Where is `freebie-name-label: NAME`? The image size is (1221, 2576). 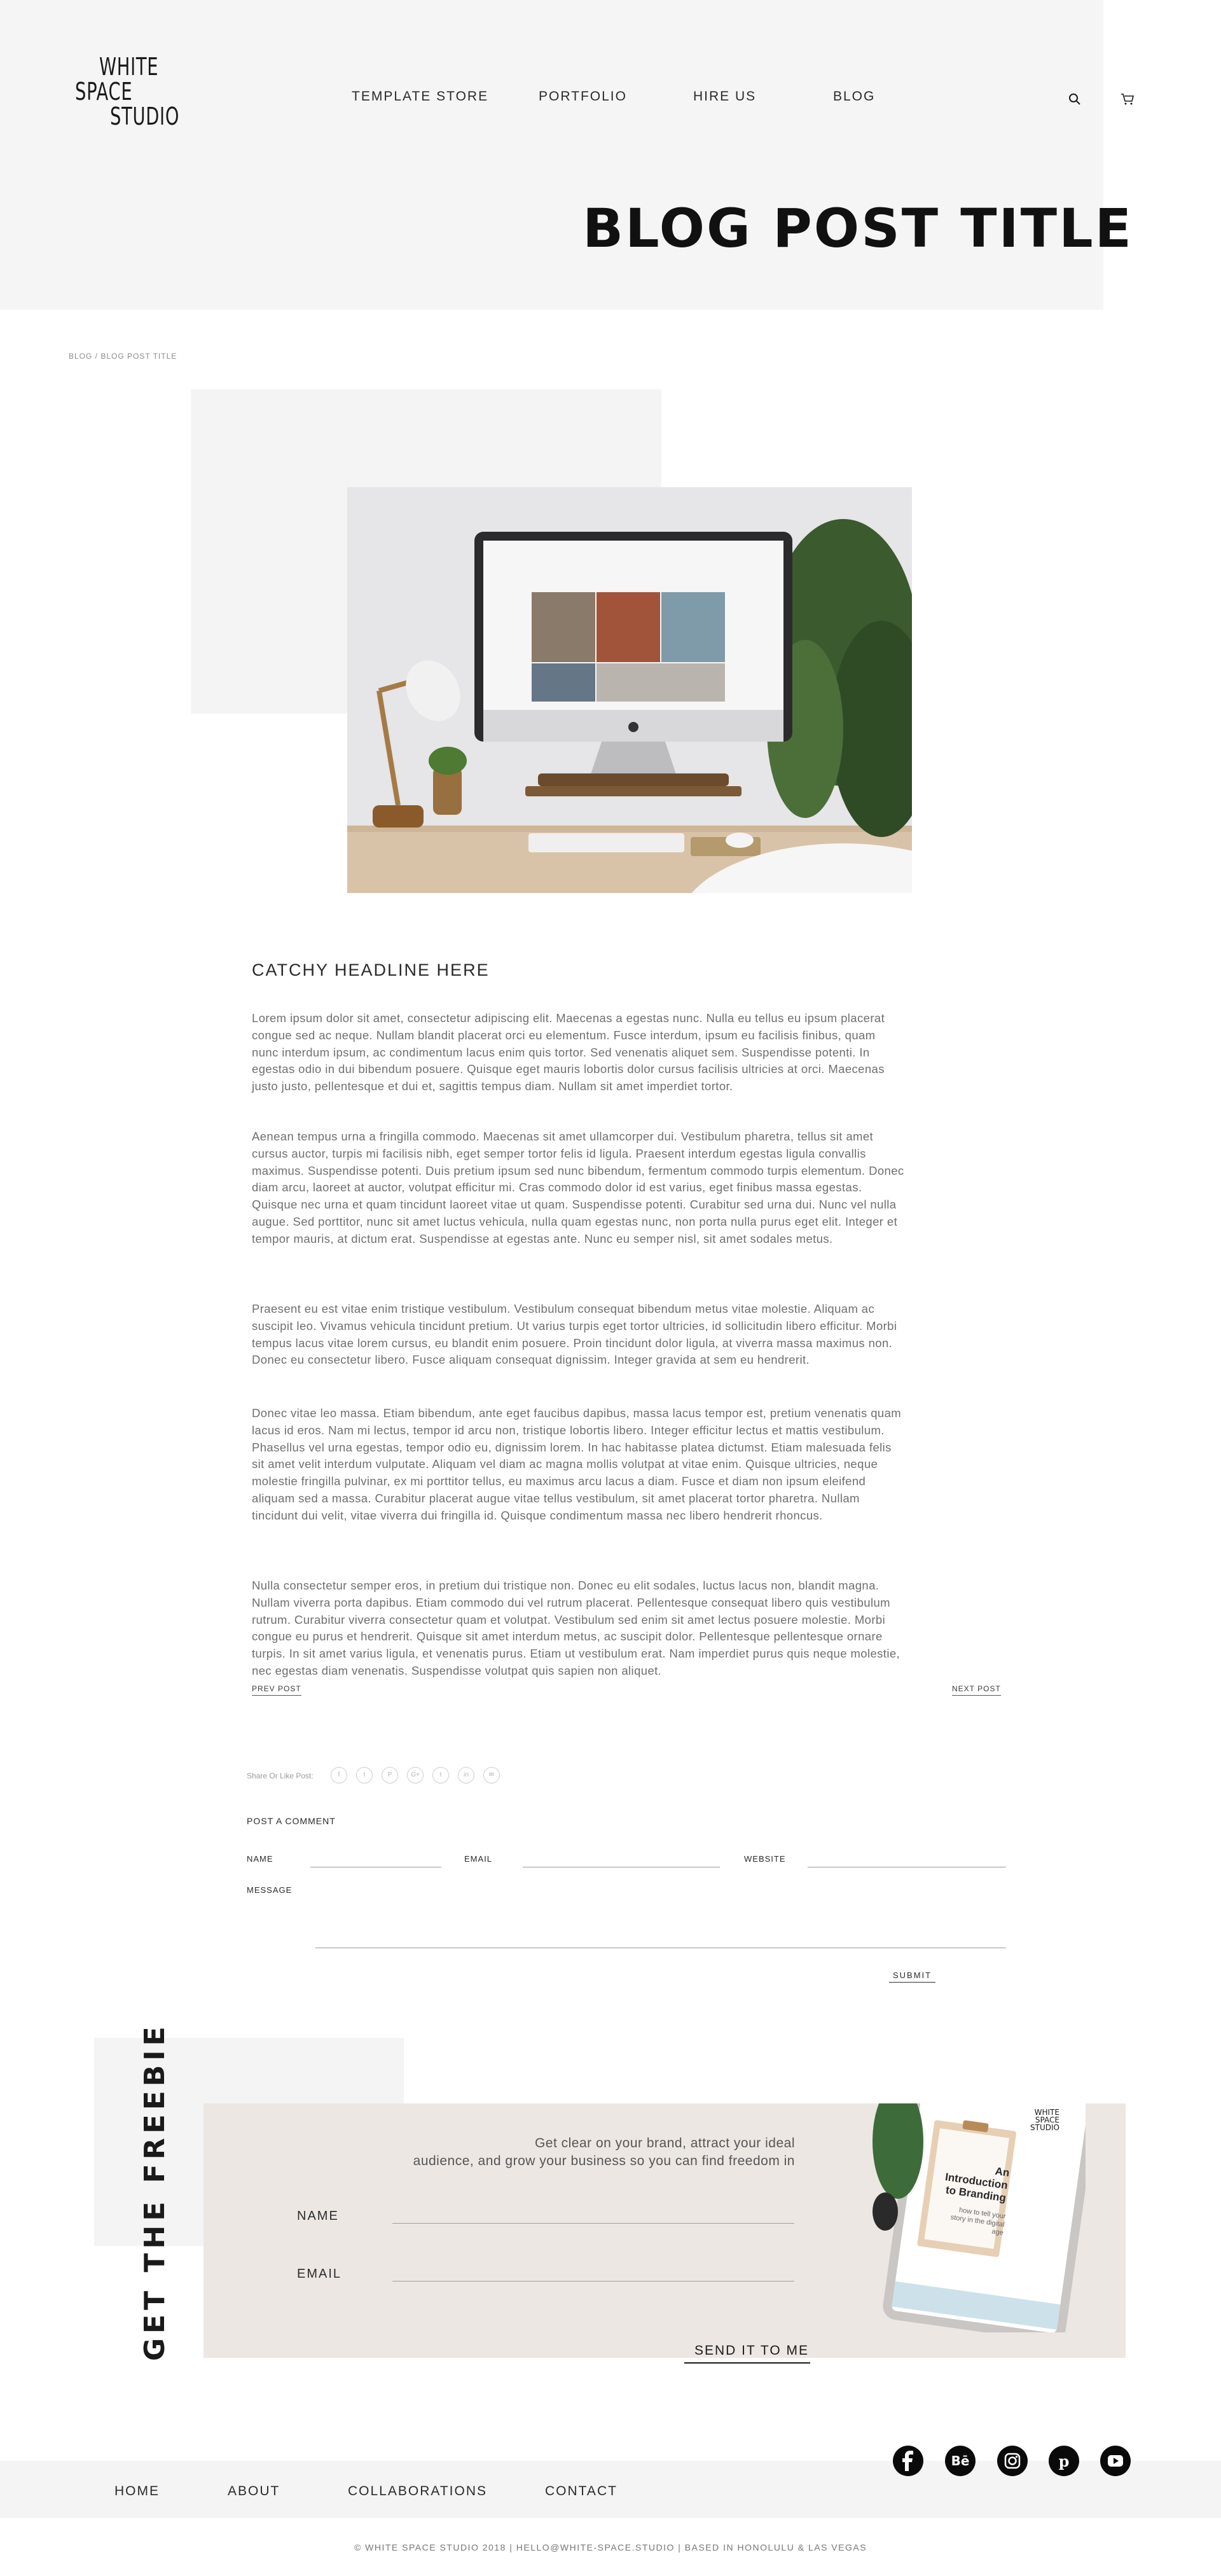 freebie-name-label: NAME is located at coordinates (318, 2216).